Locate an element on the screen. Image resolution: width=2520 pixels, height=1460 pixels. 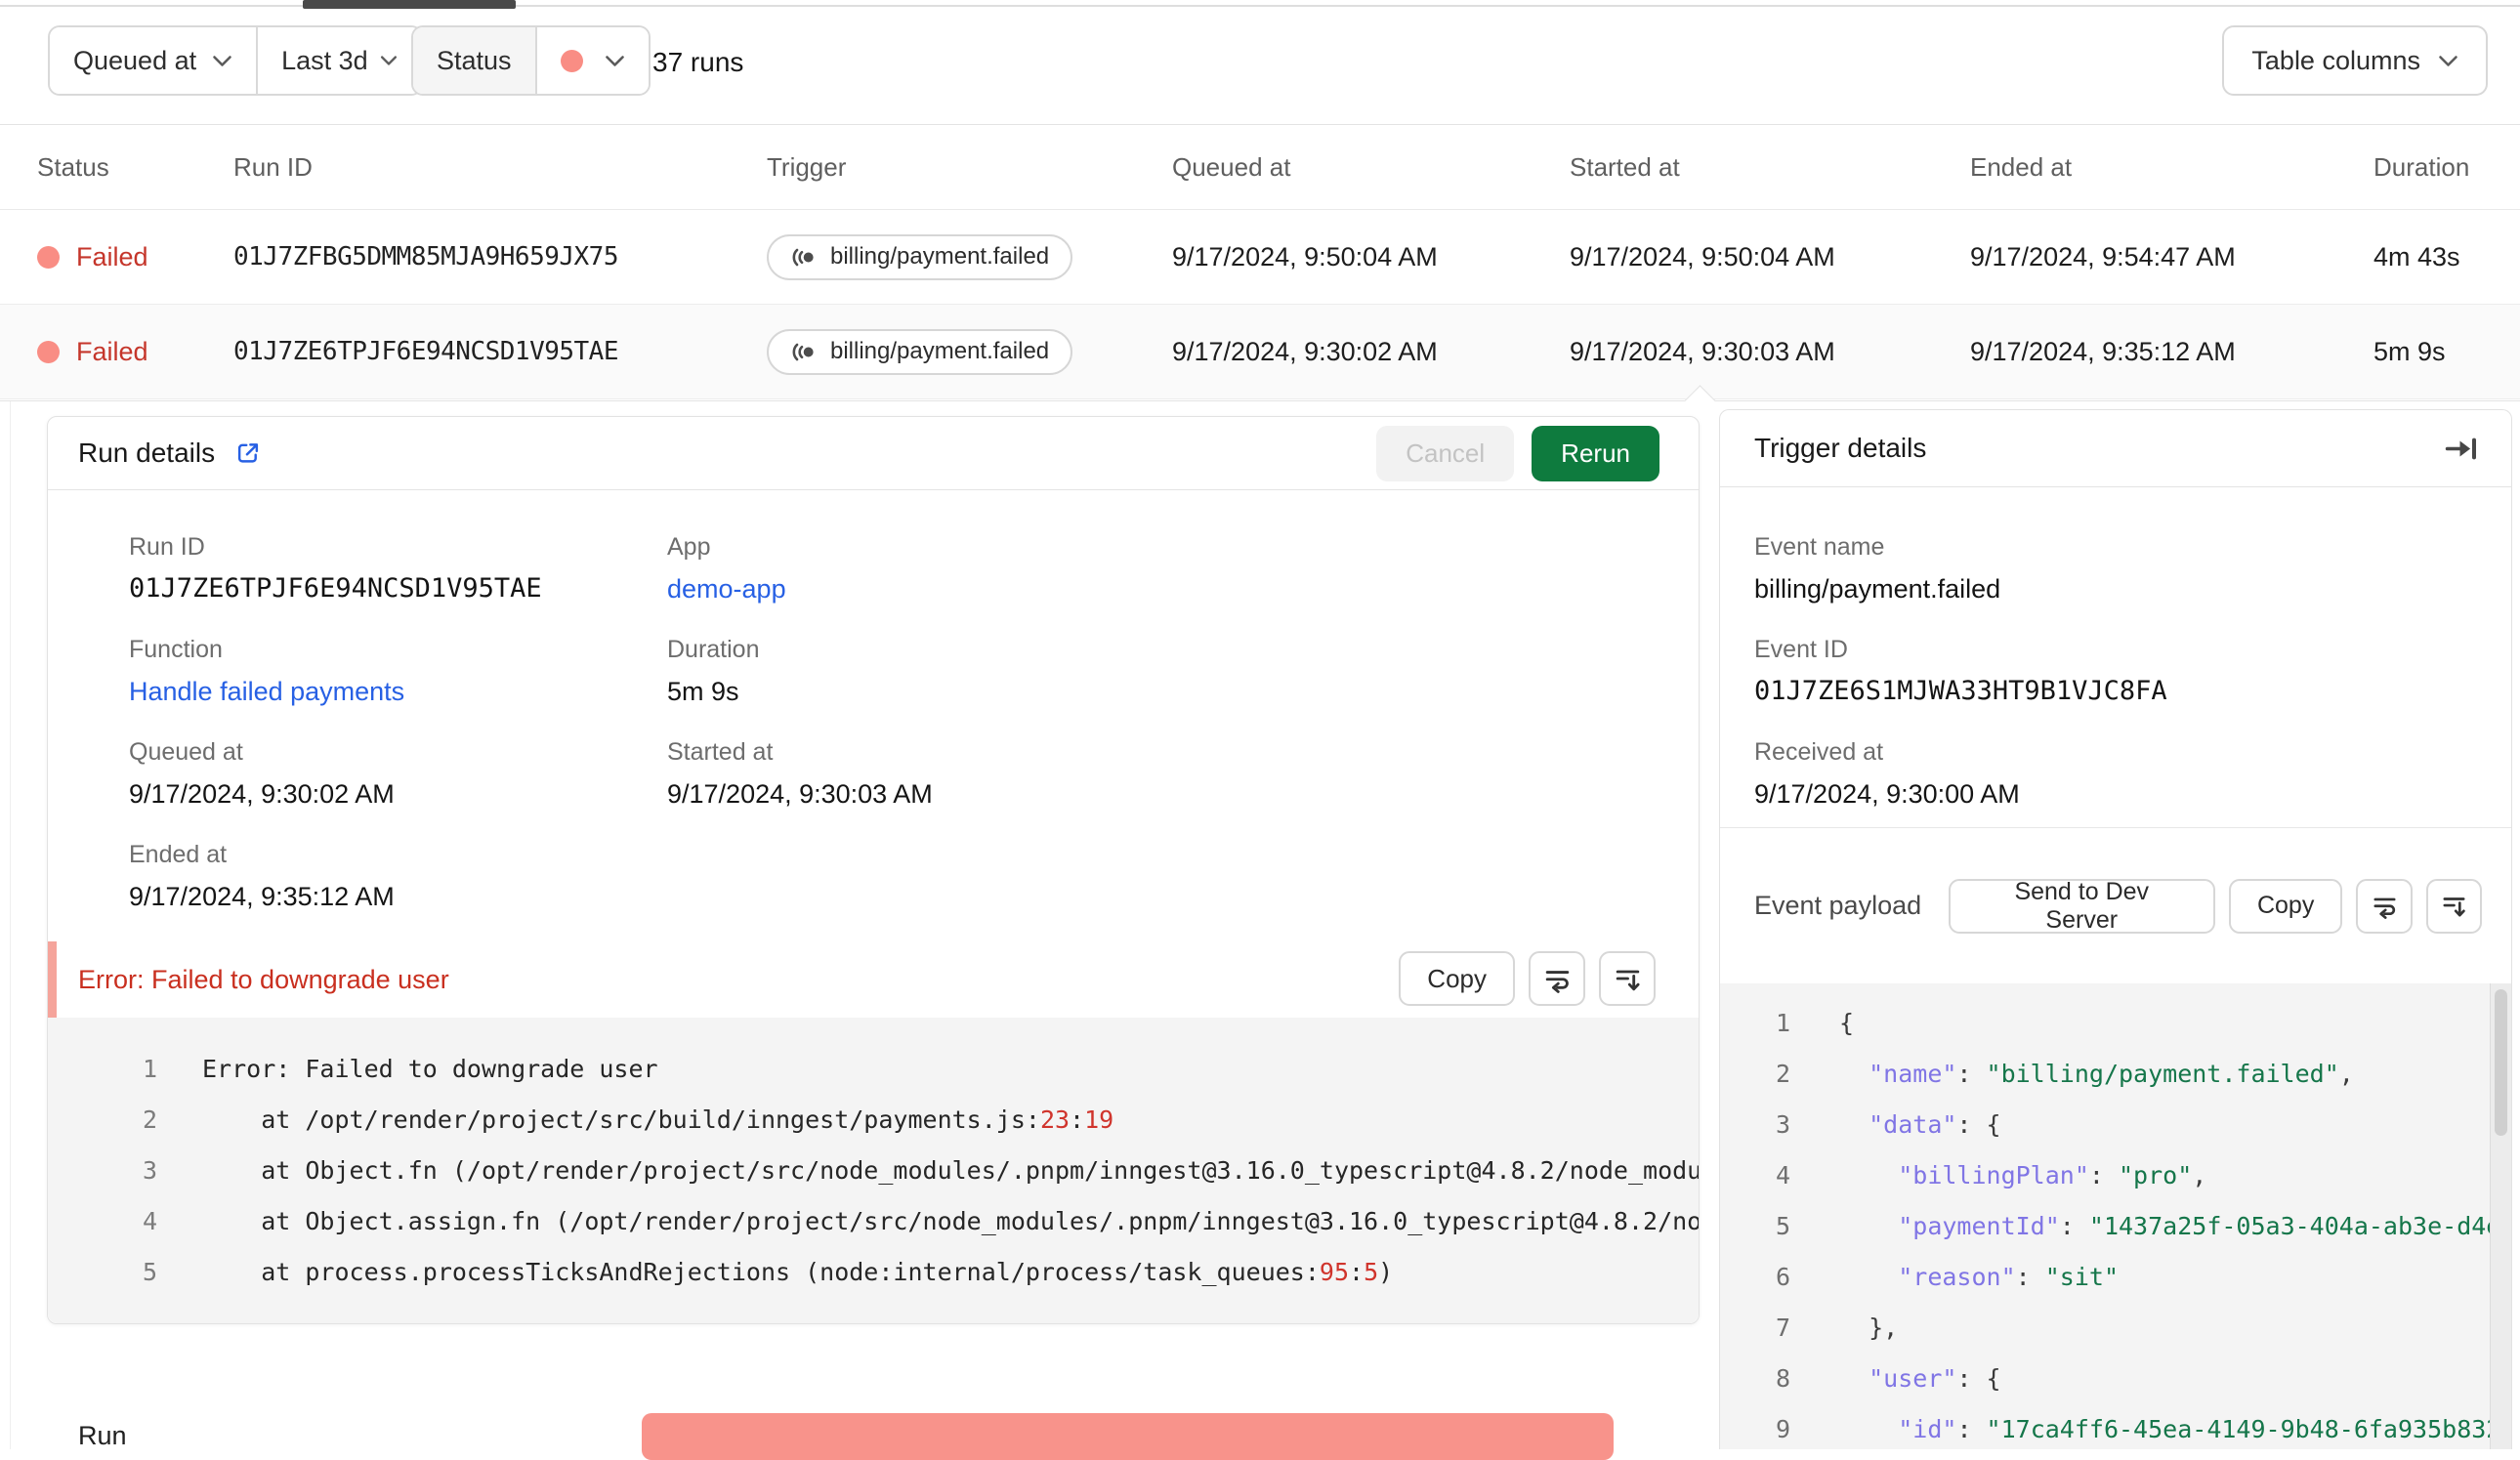
timeline-run-label: Run is located at coordinates (102, 1435).